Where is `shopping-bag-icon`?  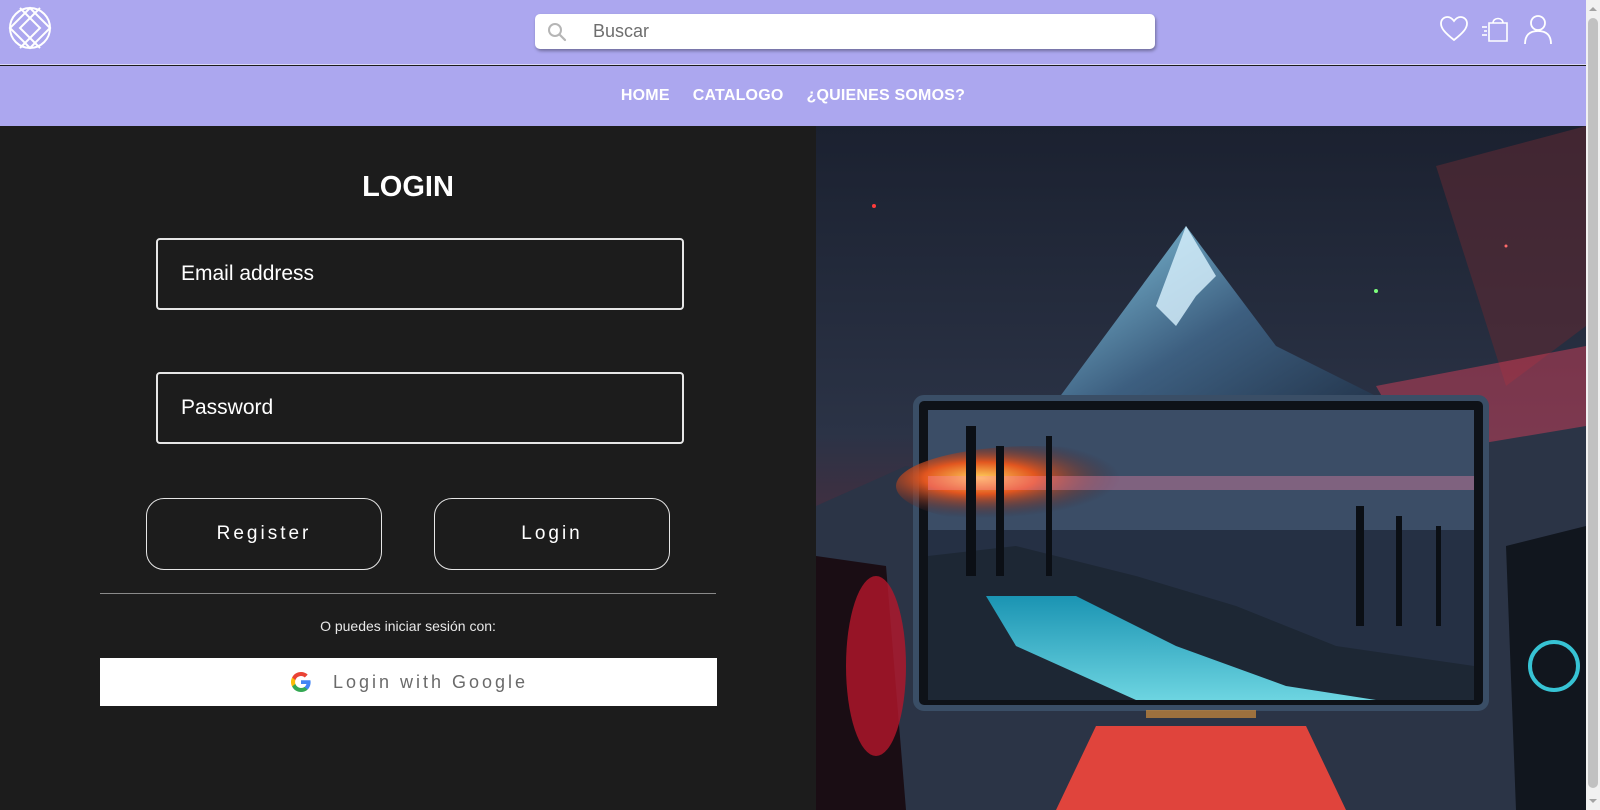 shopping-bag-icon is located at coordinates (1496, 29).